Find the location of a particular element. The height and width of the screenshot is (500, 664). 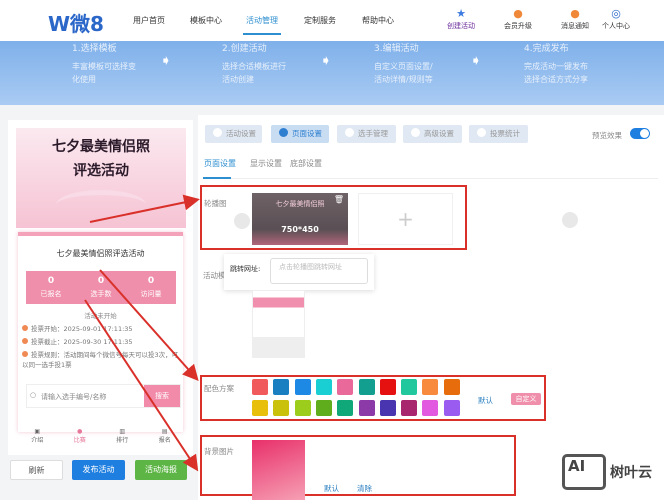

watermark: AI 树叶云 is located at coordinates (612, 472).